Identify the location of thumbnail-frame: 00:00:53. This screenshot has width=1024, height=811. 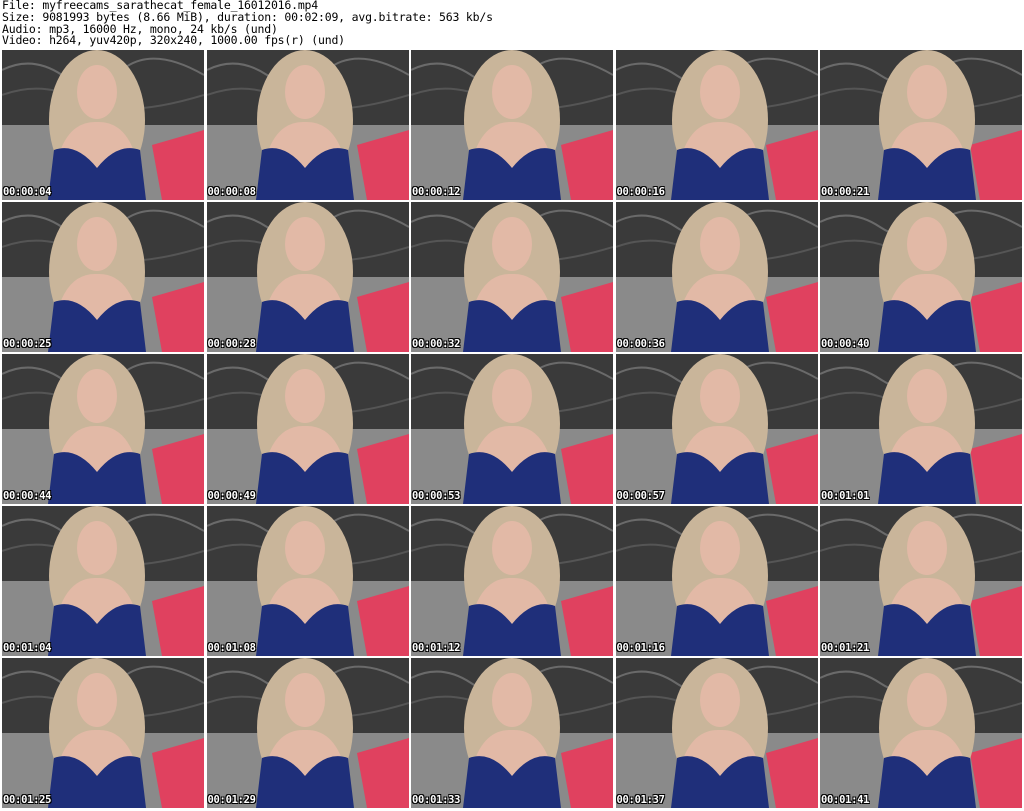
(512, 429).